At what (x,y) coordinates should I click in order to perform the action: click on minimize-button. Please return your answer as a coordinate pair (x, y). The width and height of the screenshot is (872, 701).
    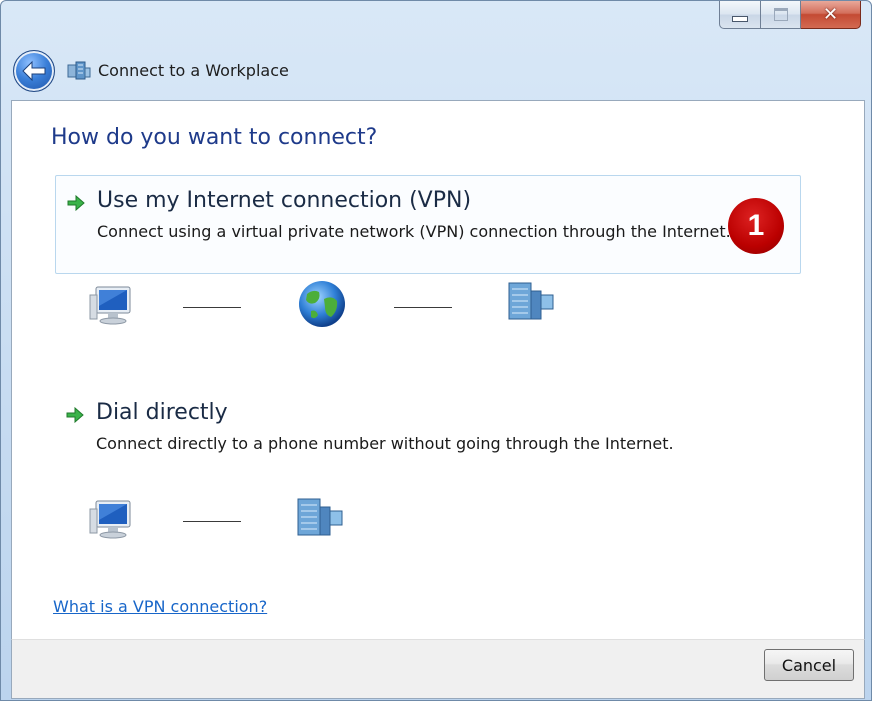
    Looking at the image, I should click on (740, 15).